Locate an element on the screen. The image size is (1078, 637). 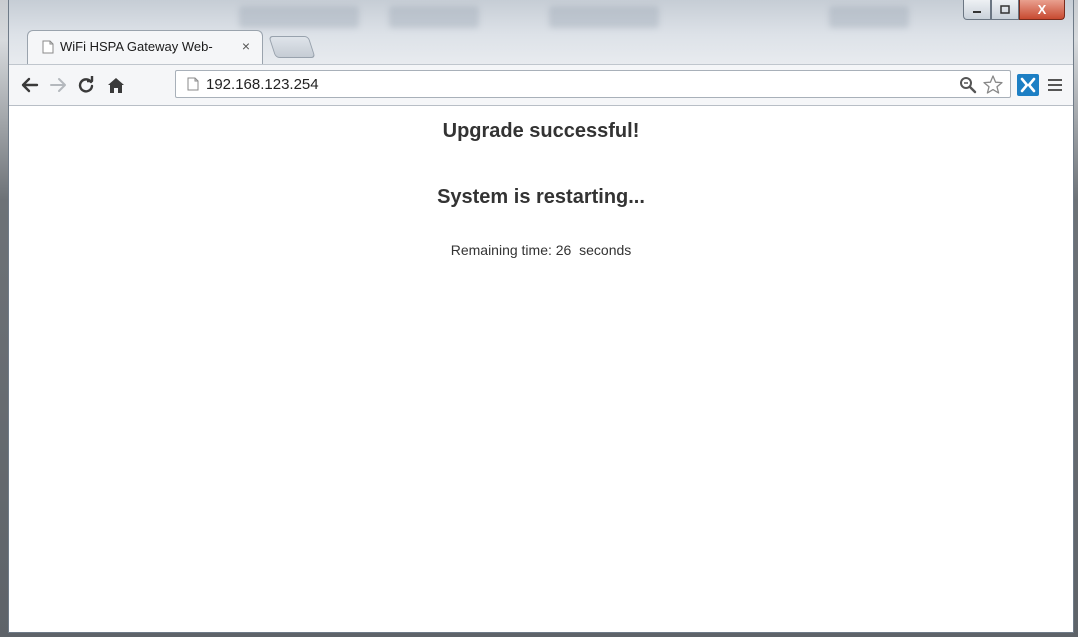
browser-toolbar: 192.168.123.254 is located at coordinates (541, 85).